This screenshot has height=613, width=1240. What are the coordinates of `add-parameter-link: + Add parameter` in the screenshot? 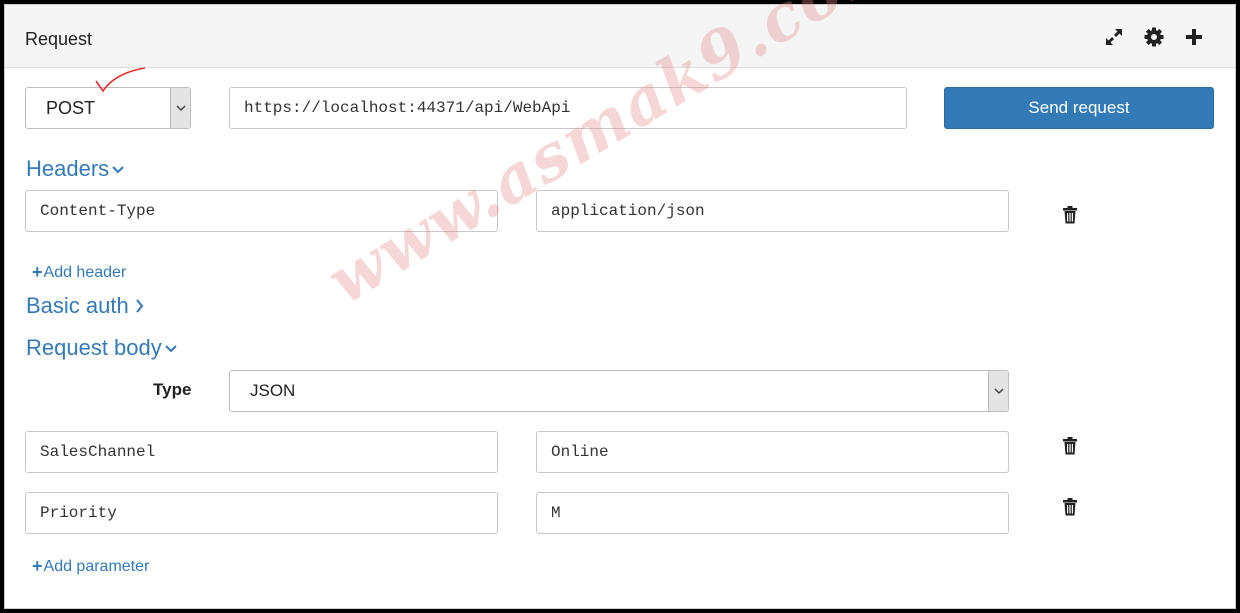 It's located at (90, 566).